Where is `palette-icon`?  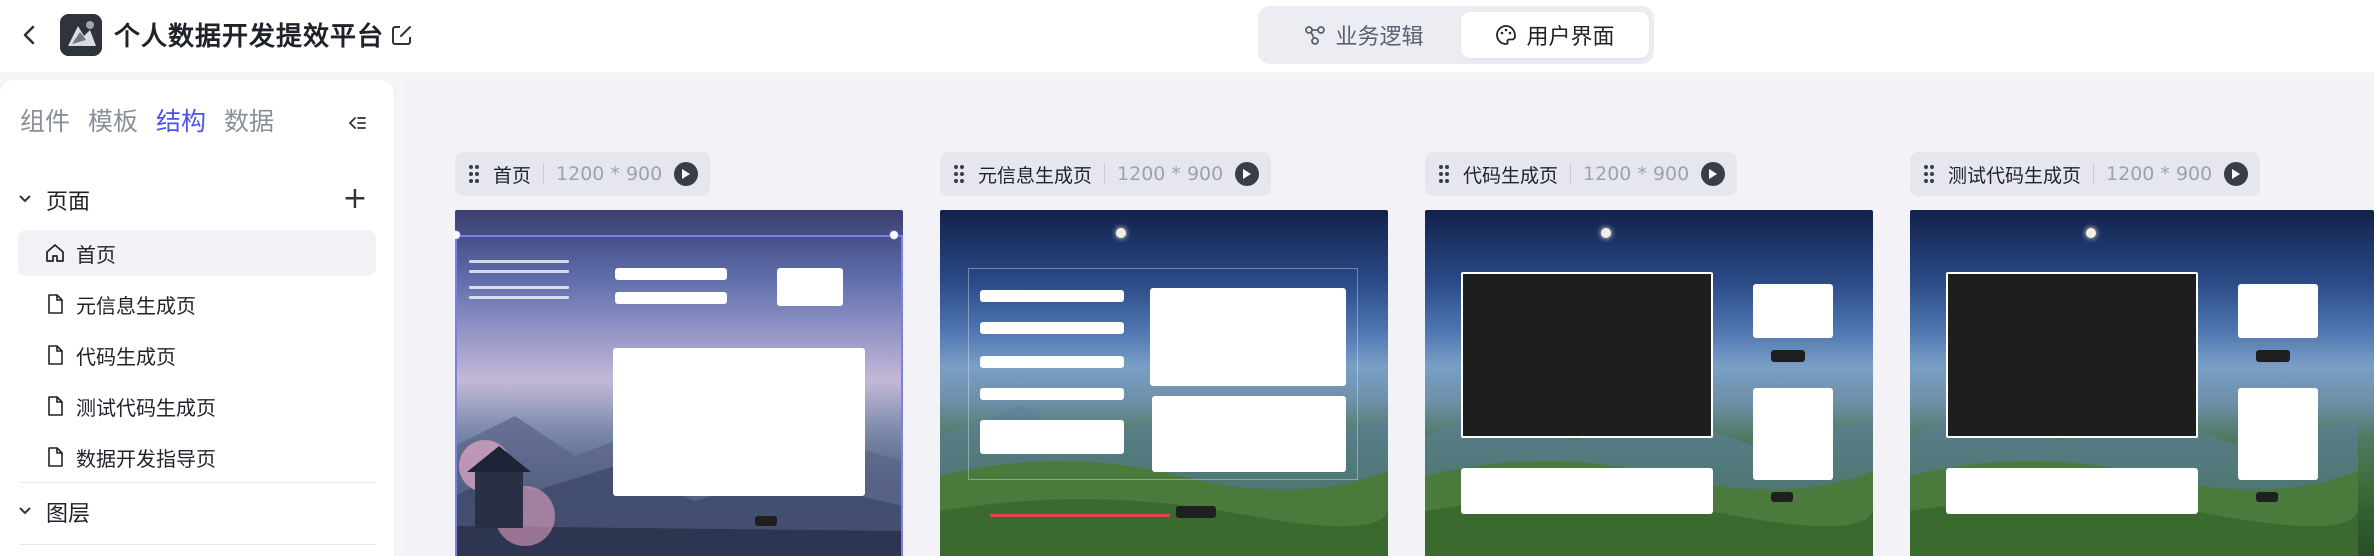 palette-icon is located at coordinates (1506, 35).